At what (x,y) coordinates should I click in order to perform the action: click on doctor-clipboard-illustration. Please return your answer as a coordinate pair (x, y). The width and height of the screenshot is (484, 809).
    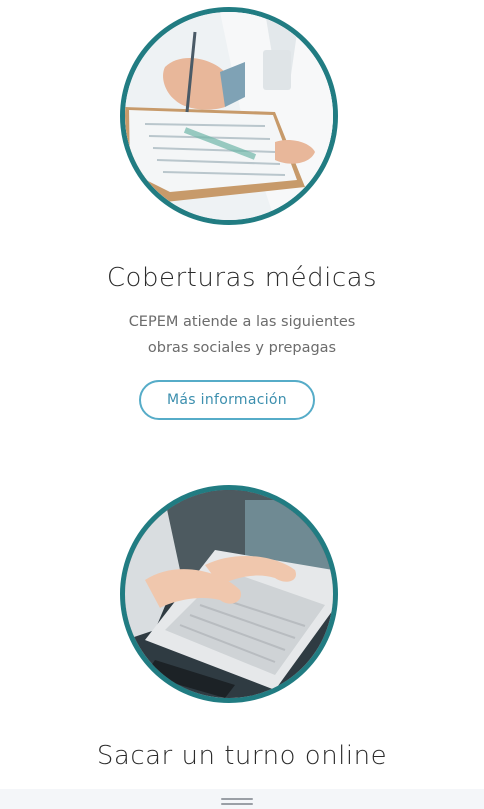
    Looking at the image, I should click on (229, 116).